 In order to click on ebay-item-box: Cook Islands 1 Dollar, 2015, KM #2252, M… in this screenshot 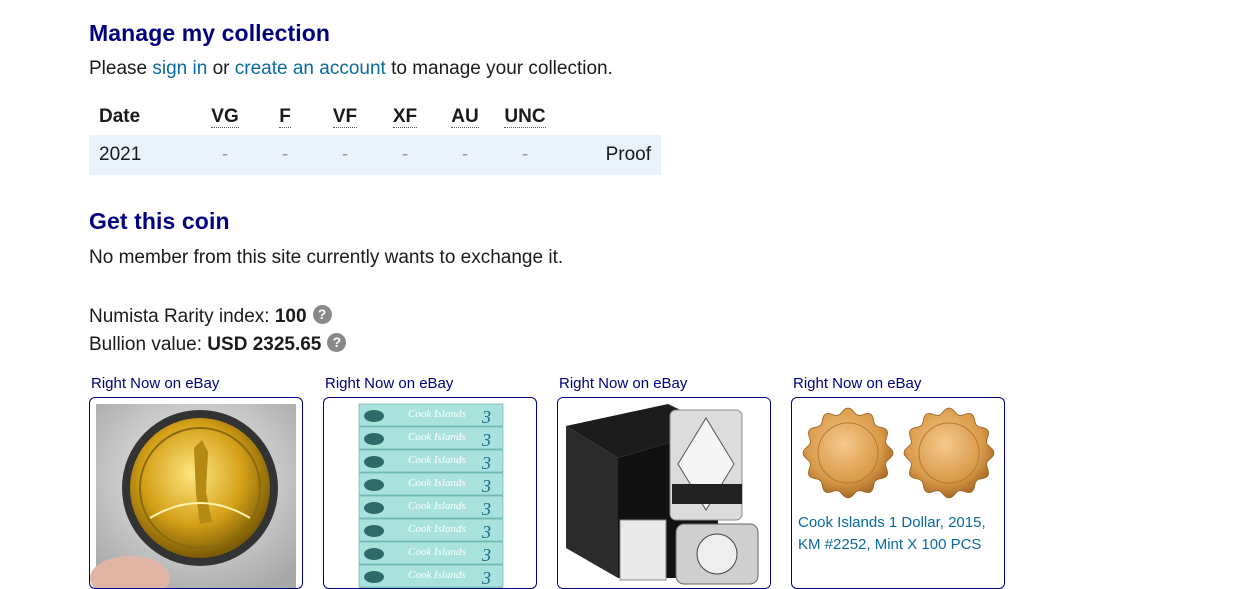, I will do `click(898, 493)`.